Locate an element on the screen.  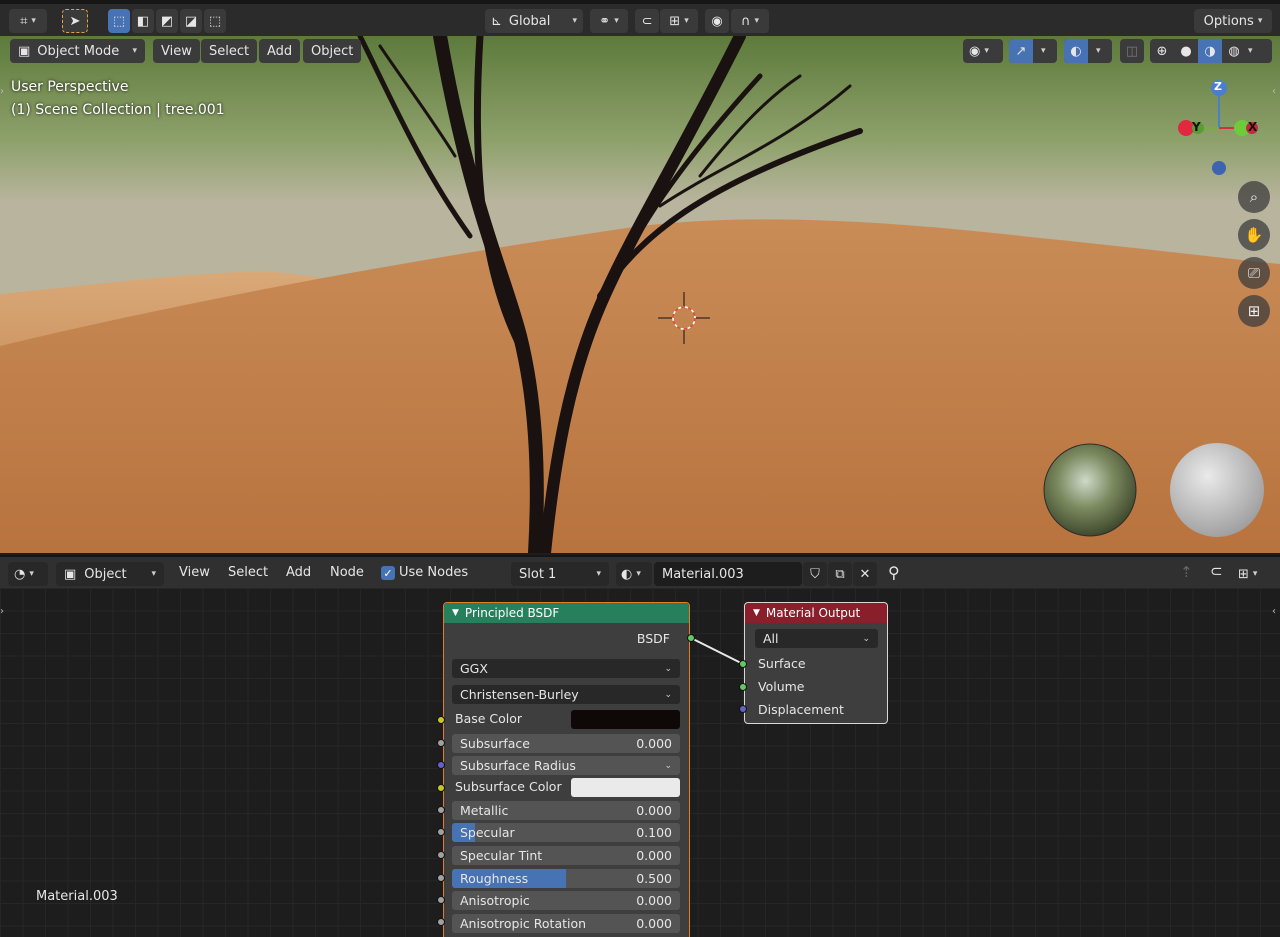
pan-hand-icon: ✋ is located at coordinates (1254, 235).